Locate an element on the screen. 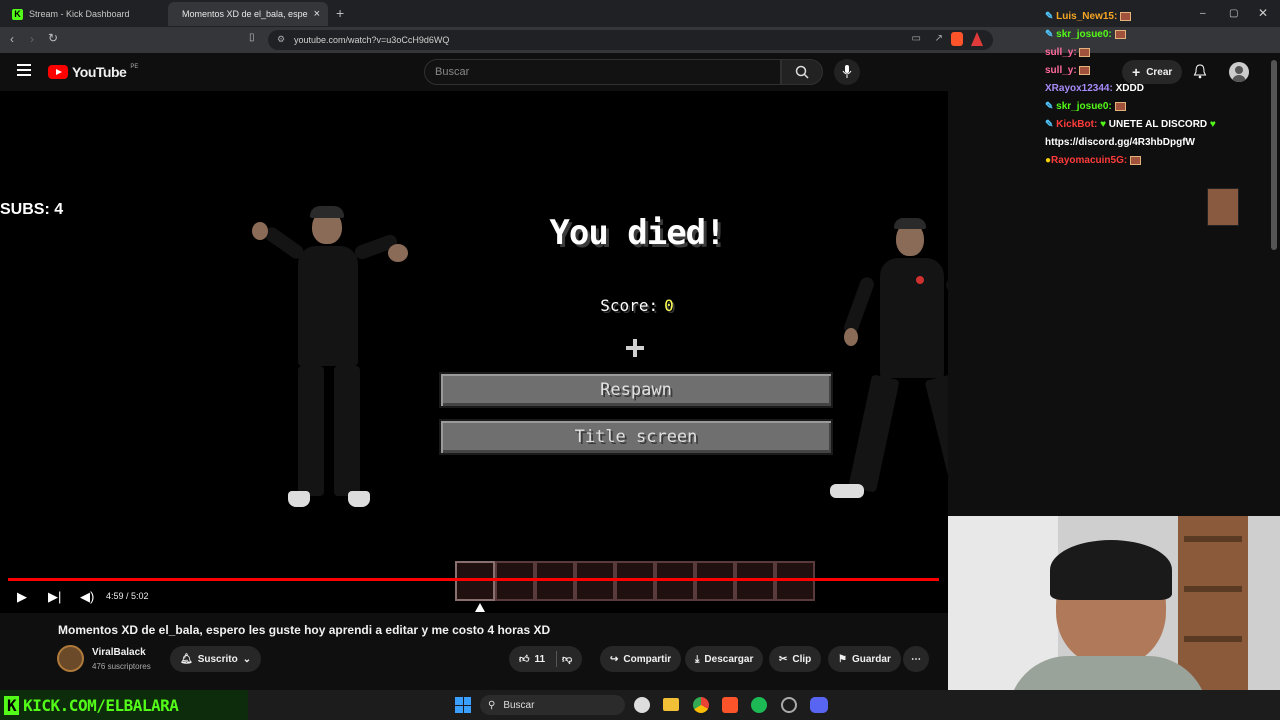  file-explorer-icon is located at coordinates (671, 704).